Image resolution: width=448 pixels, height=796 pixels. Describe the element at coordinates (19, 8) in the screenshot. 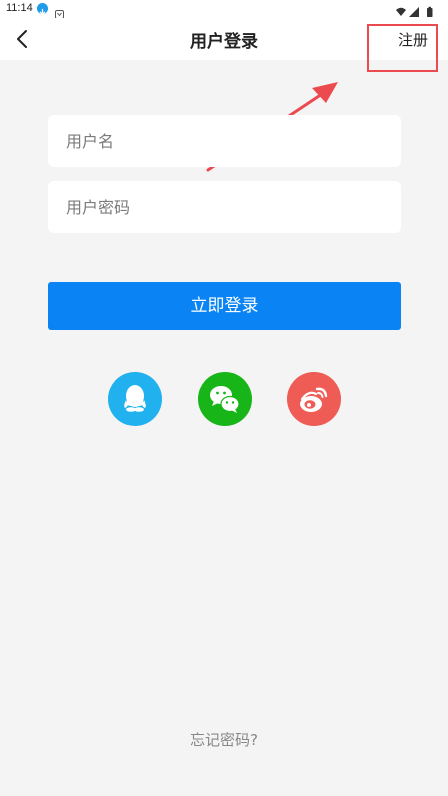

I see `status-time: 11:14` at that location.